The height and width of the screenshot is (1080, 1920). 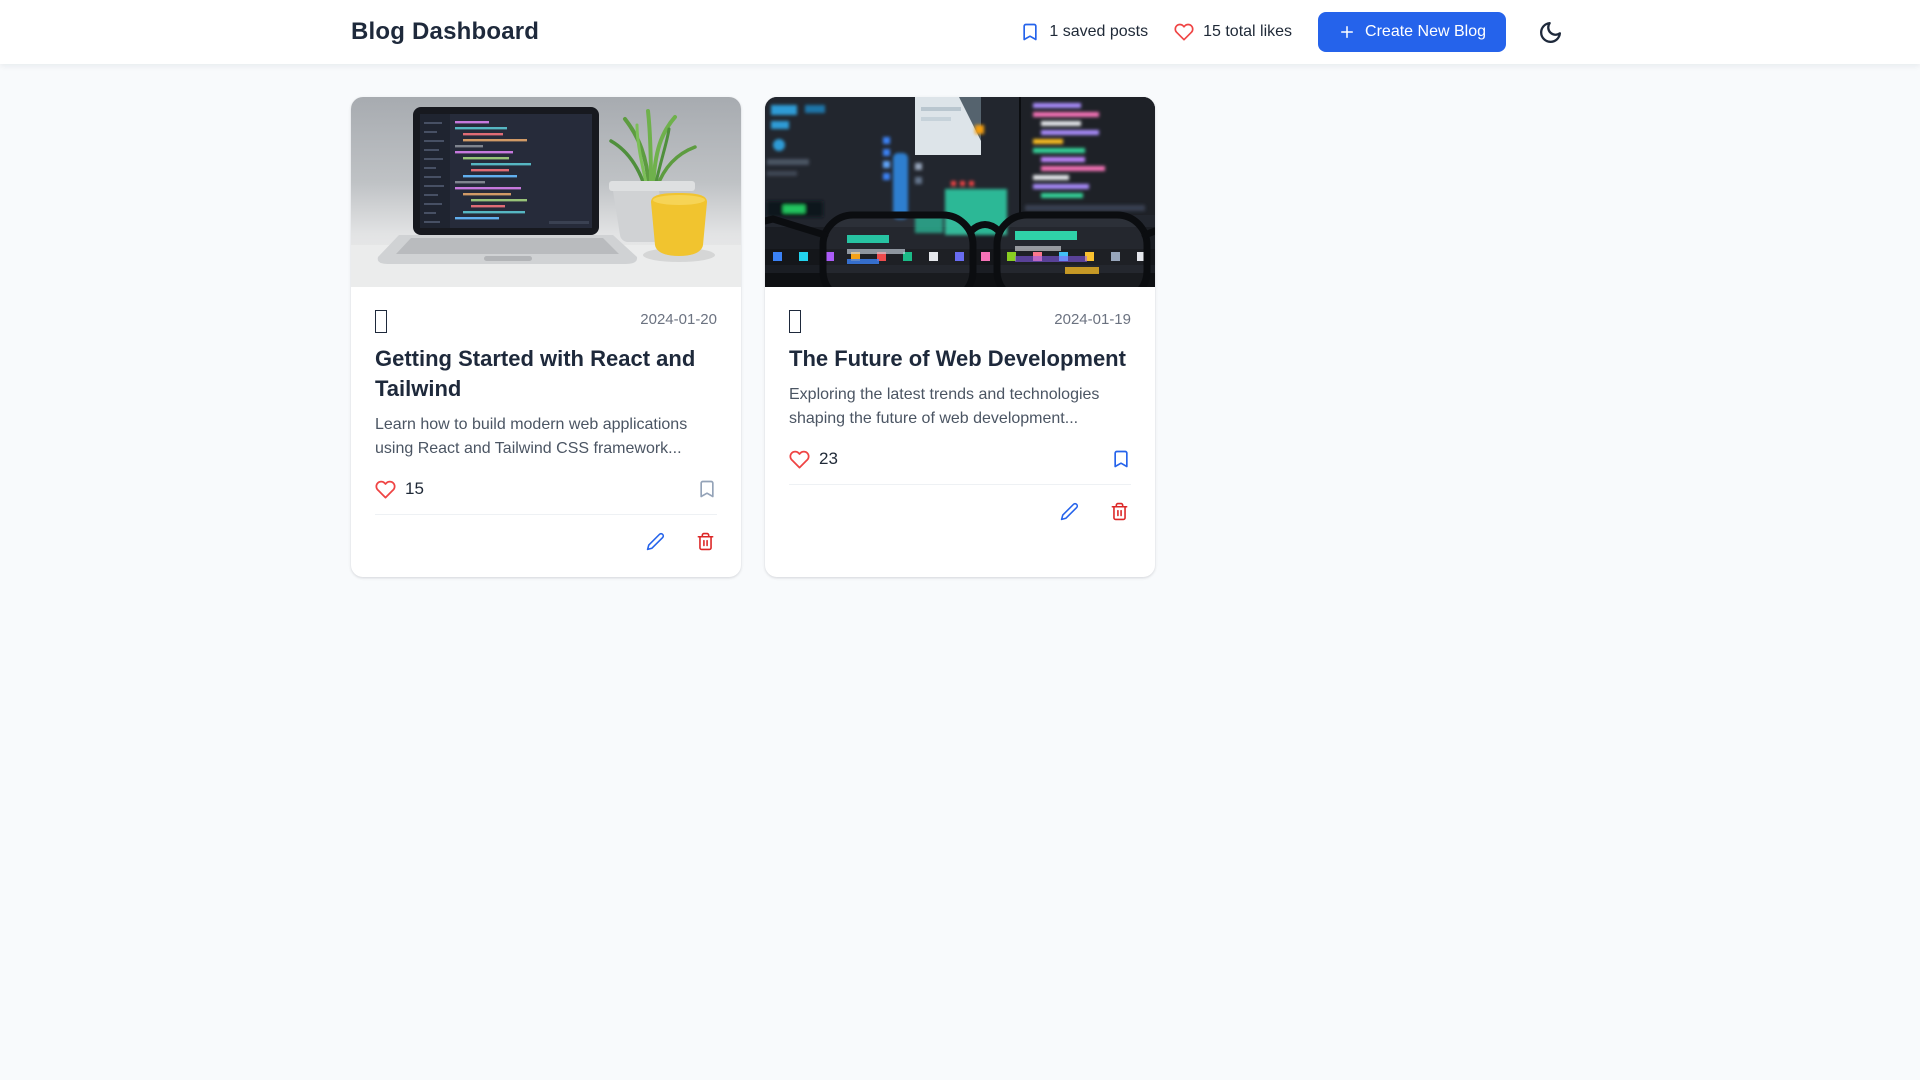 I want to click on saved-posts-stat: 1 saved posts, so click(x=1084, y=32).